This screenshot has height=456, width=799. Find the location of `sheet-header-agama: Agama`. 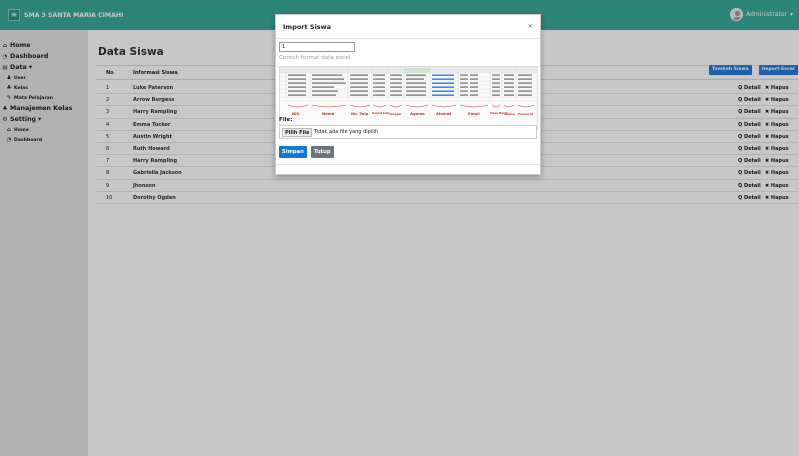

sheet-header-agama: Agama is located at coordinates (417, 113).